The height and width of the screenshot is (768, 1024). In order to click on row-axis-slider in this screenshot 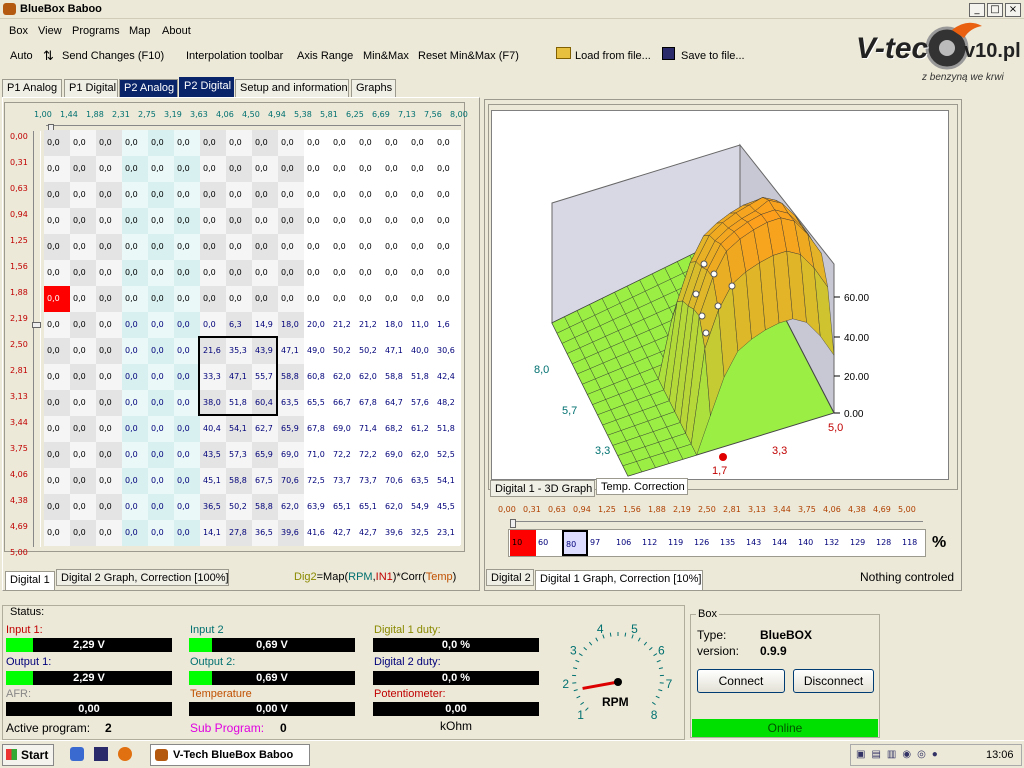, I will do `click(37, 339)`.